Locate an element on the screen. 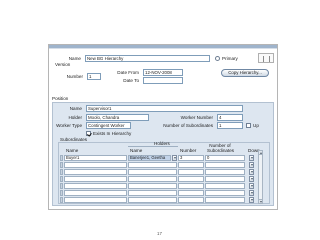 This screenshot has height=240, width=320. scroll-up-arrow-icon is located at coordinates (260, 152).